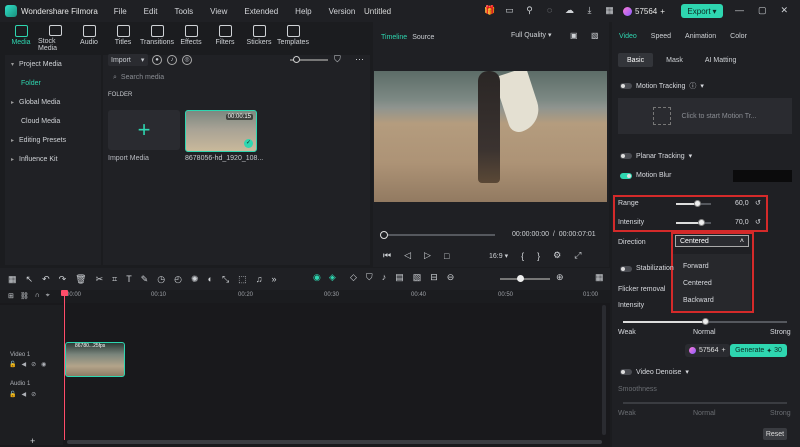 This screenshot has width=800, height=447. What do you see at coordinates (531, 35) in the screenshot?
I see `quality-select: Full Quality ▾` at bounding box center [531, 35].